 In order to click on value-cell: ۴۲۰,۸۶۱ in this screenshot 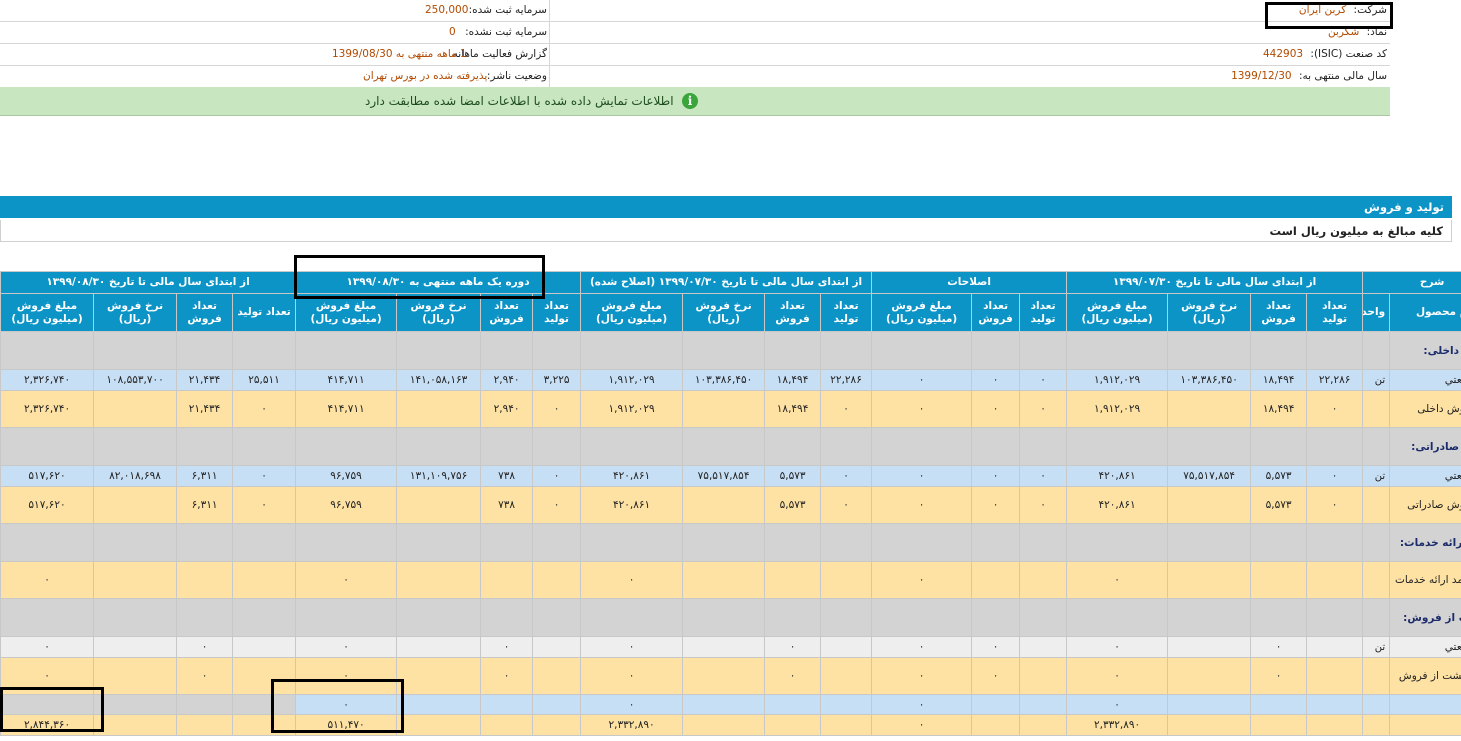, I will do `click(632, 476)`.